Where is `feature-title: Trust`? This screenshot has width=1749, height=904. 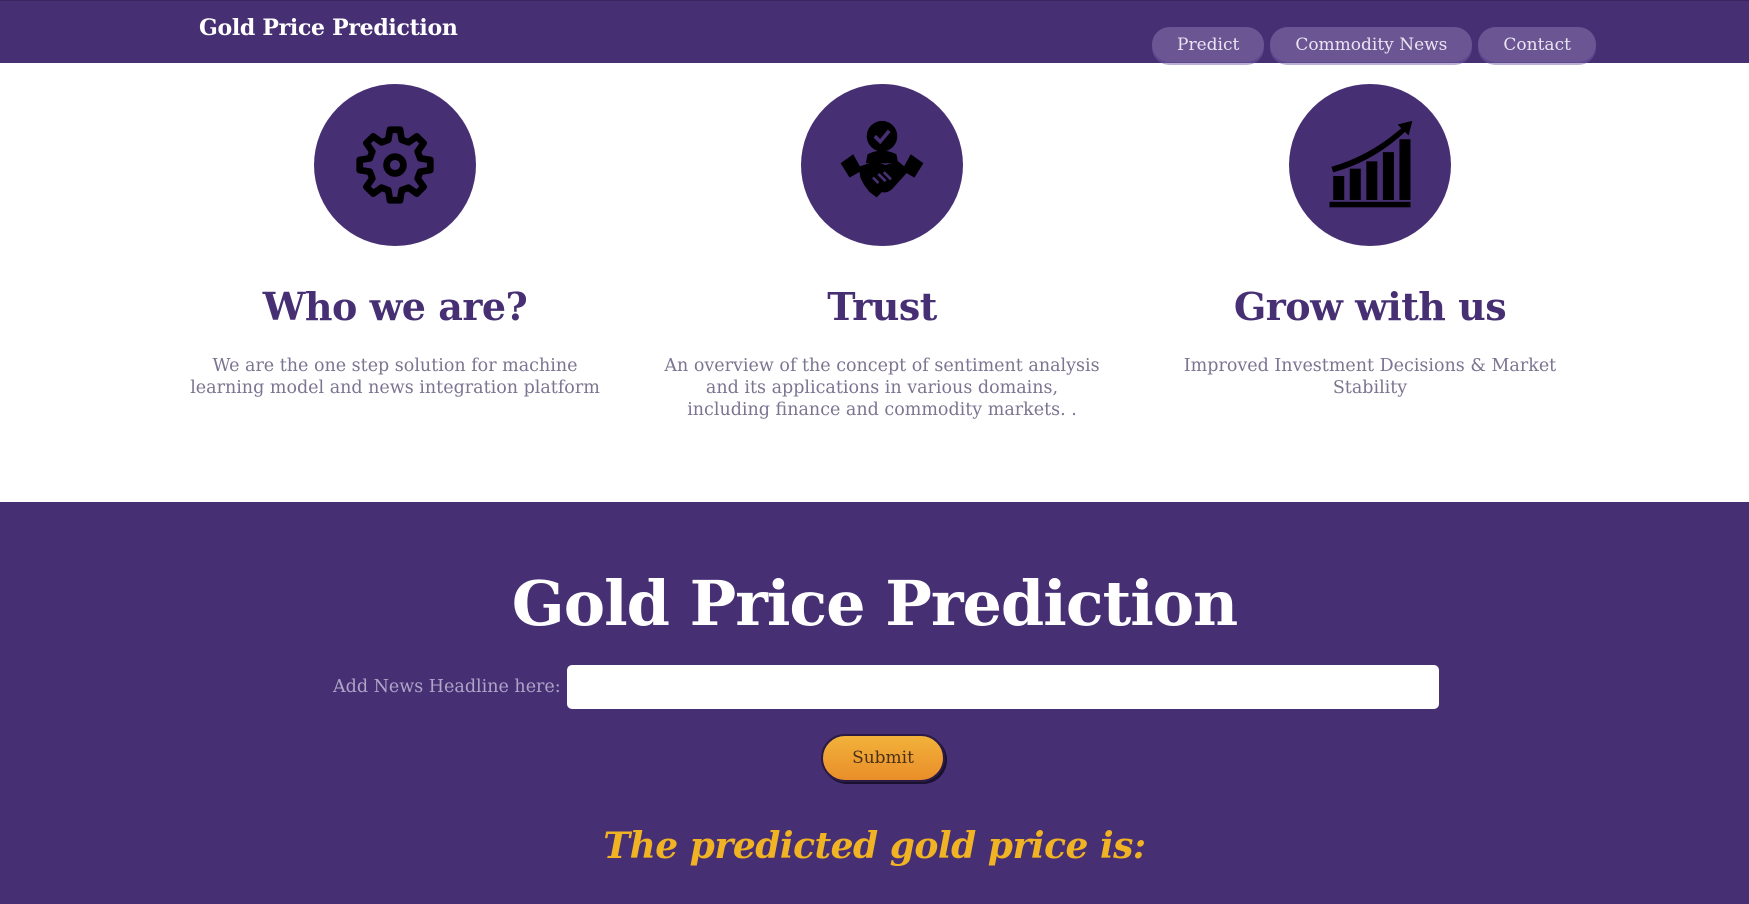
feature-title: Trust is located at coordinates (882, 306).